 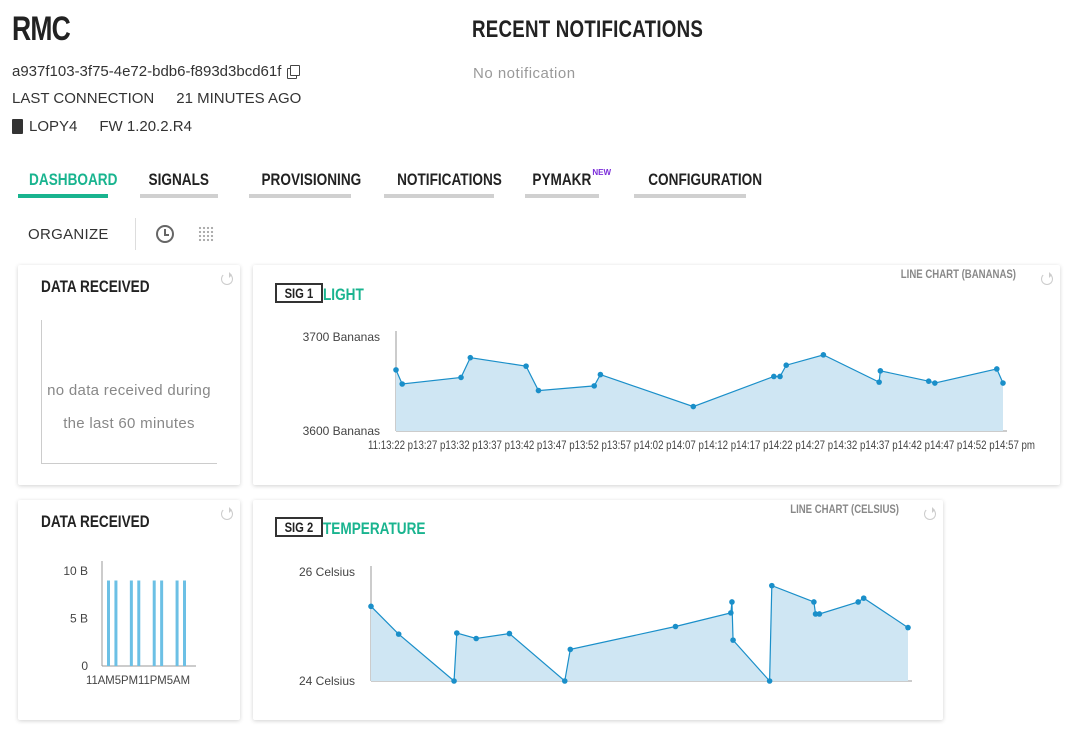 What do you see at coordinates (73, 179) in the screenshot?
I see `tab-dashboard-label: DASHBOARD` at bounding box center [73, 179].